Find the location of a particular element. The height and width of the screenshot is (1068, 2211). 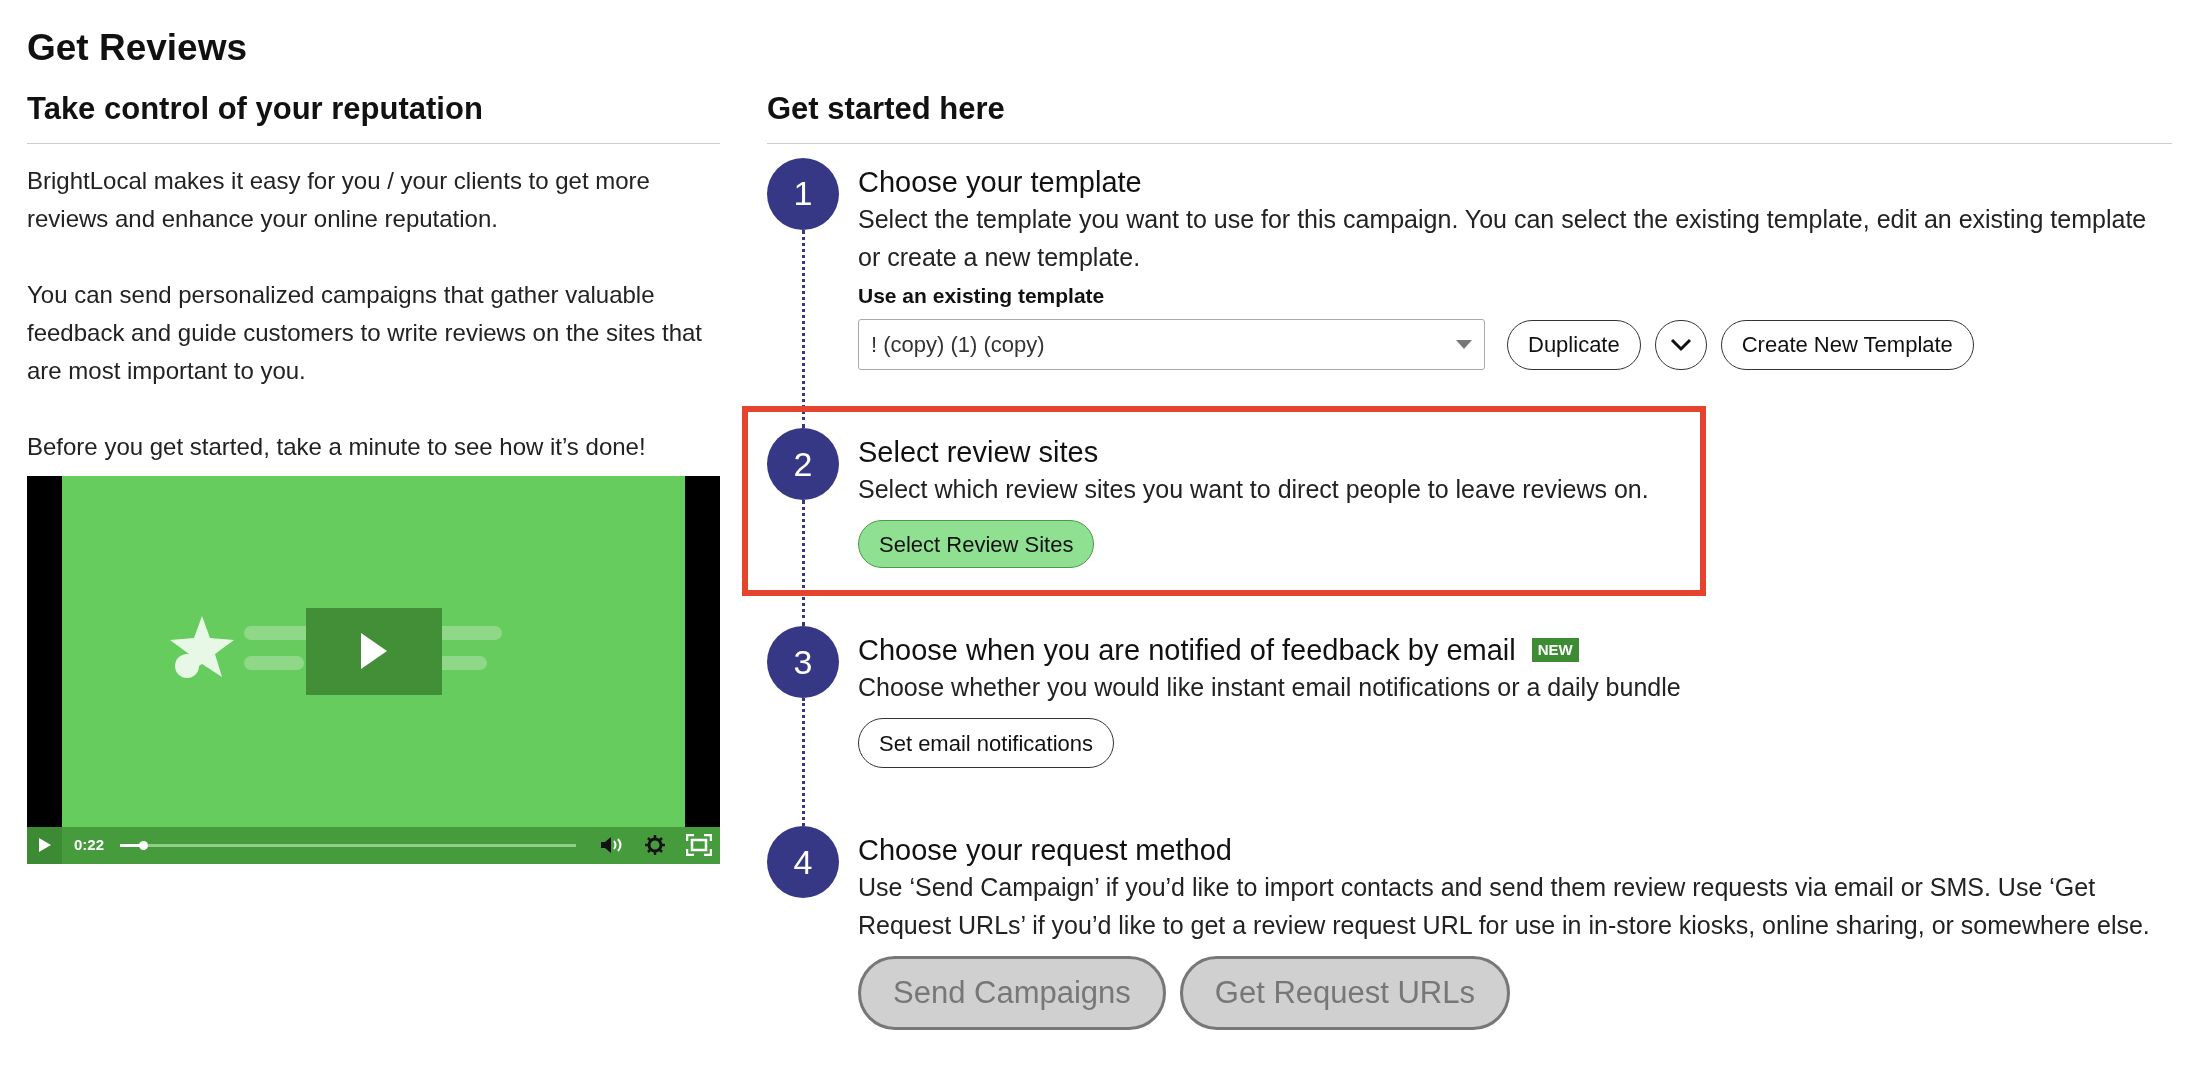

step-number: 1 is located at coordinates (803, 193).